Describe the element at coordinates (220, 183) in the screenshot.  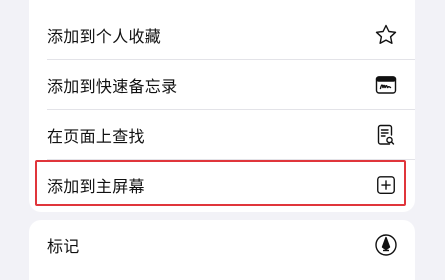
I see `highlight-box` at that location.